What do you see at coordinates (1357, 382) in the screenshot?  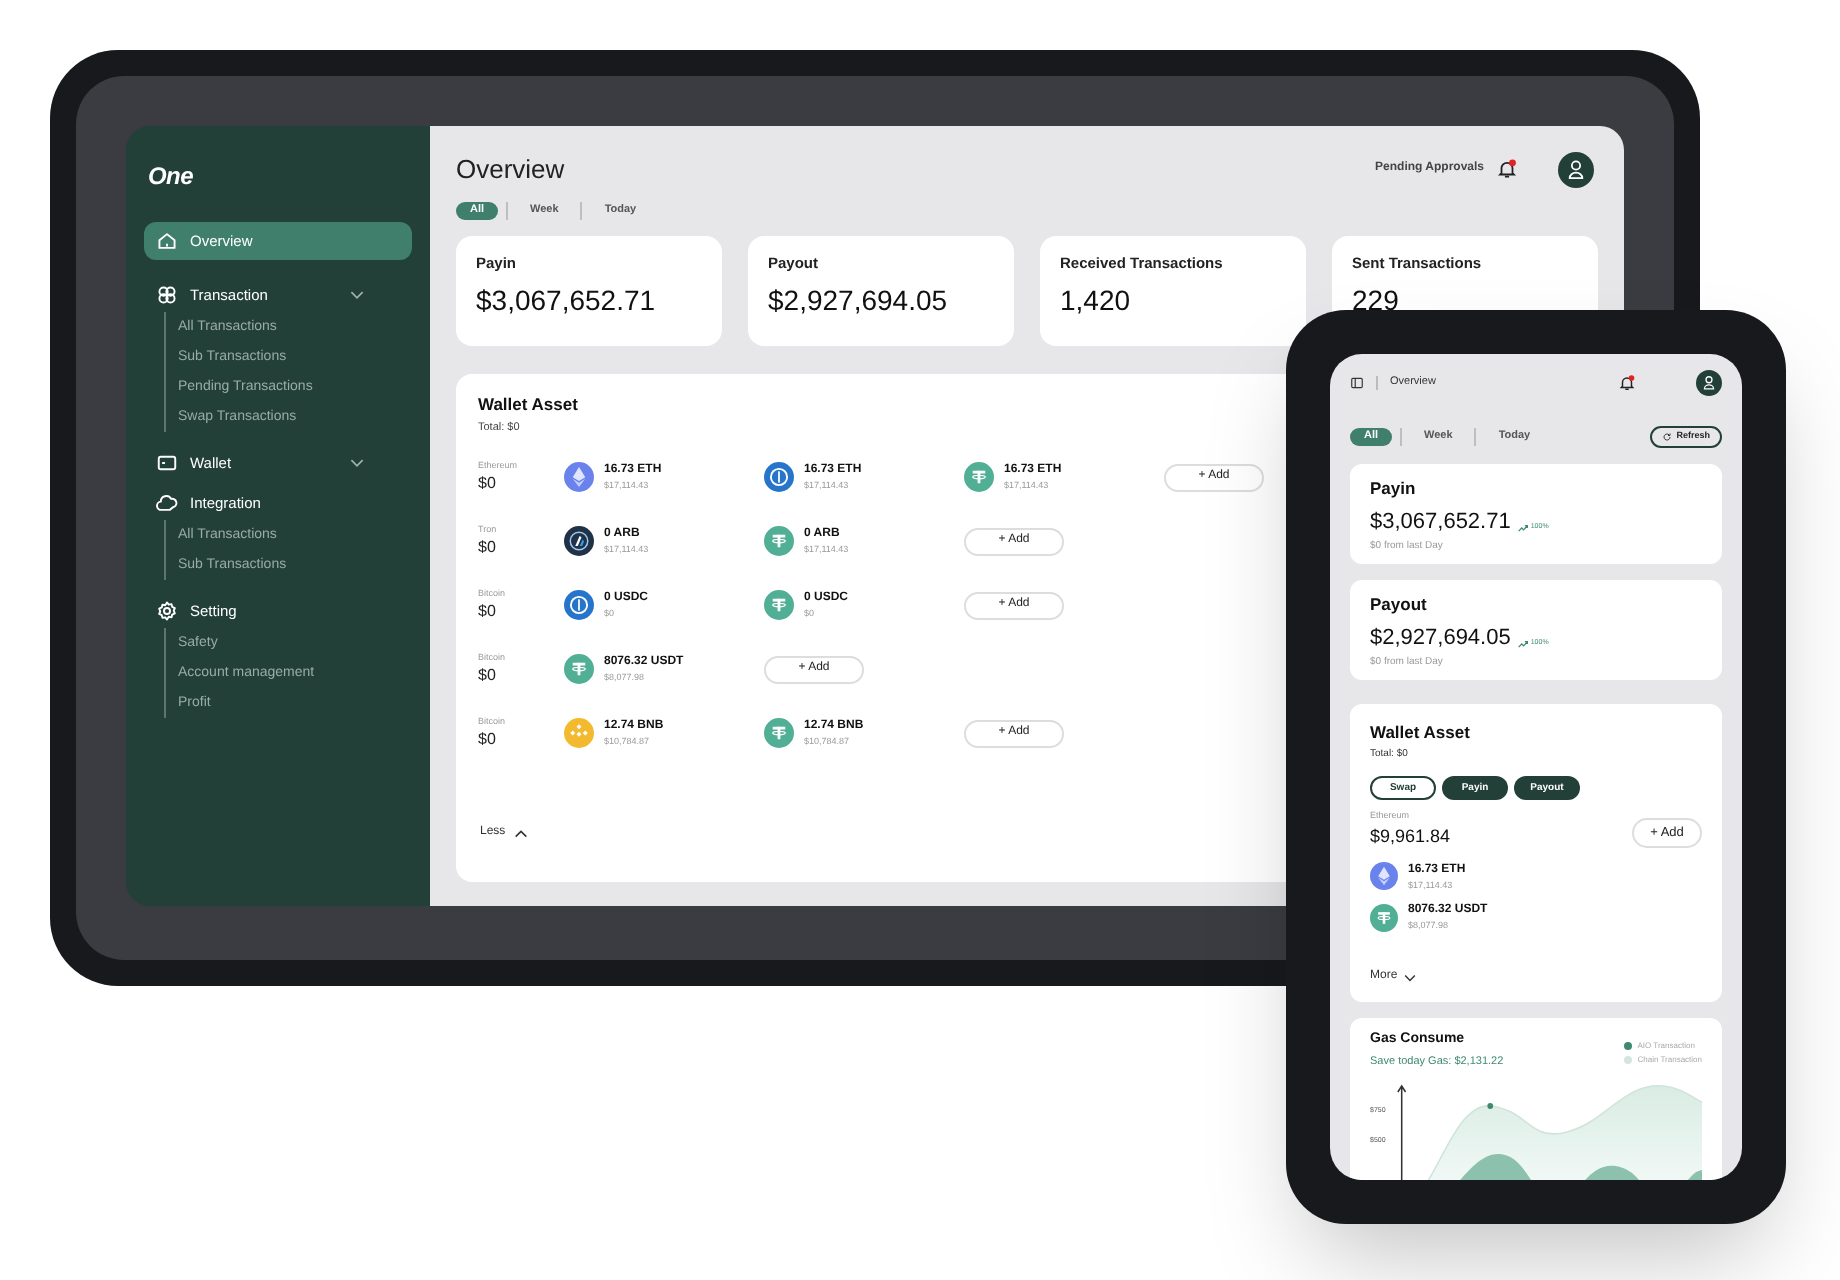 I see `sidebar-toggle-icon` at bounding box center [1357, 382].